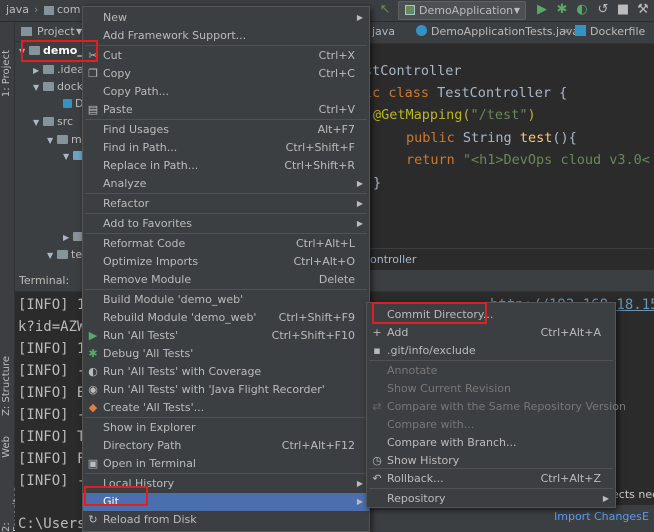 The width and height of the screenshot is (654, 532). I want to click on git-item-icon: +, so click(377, 332).